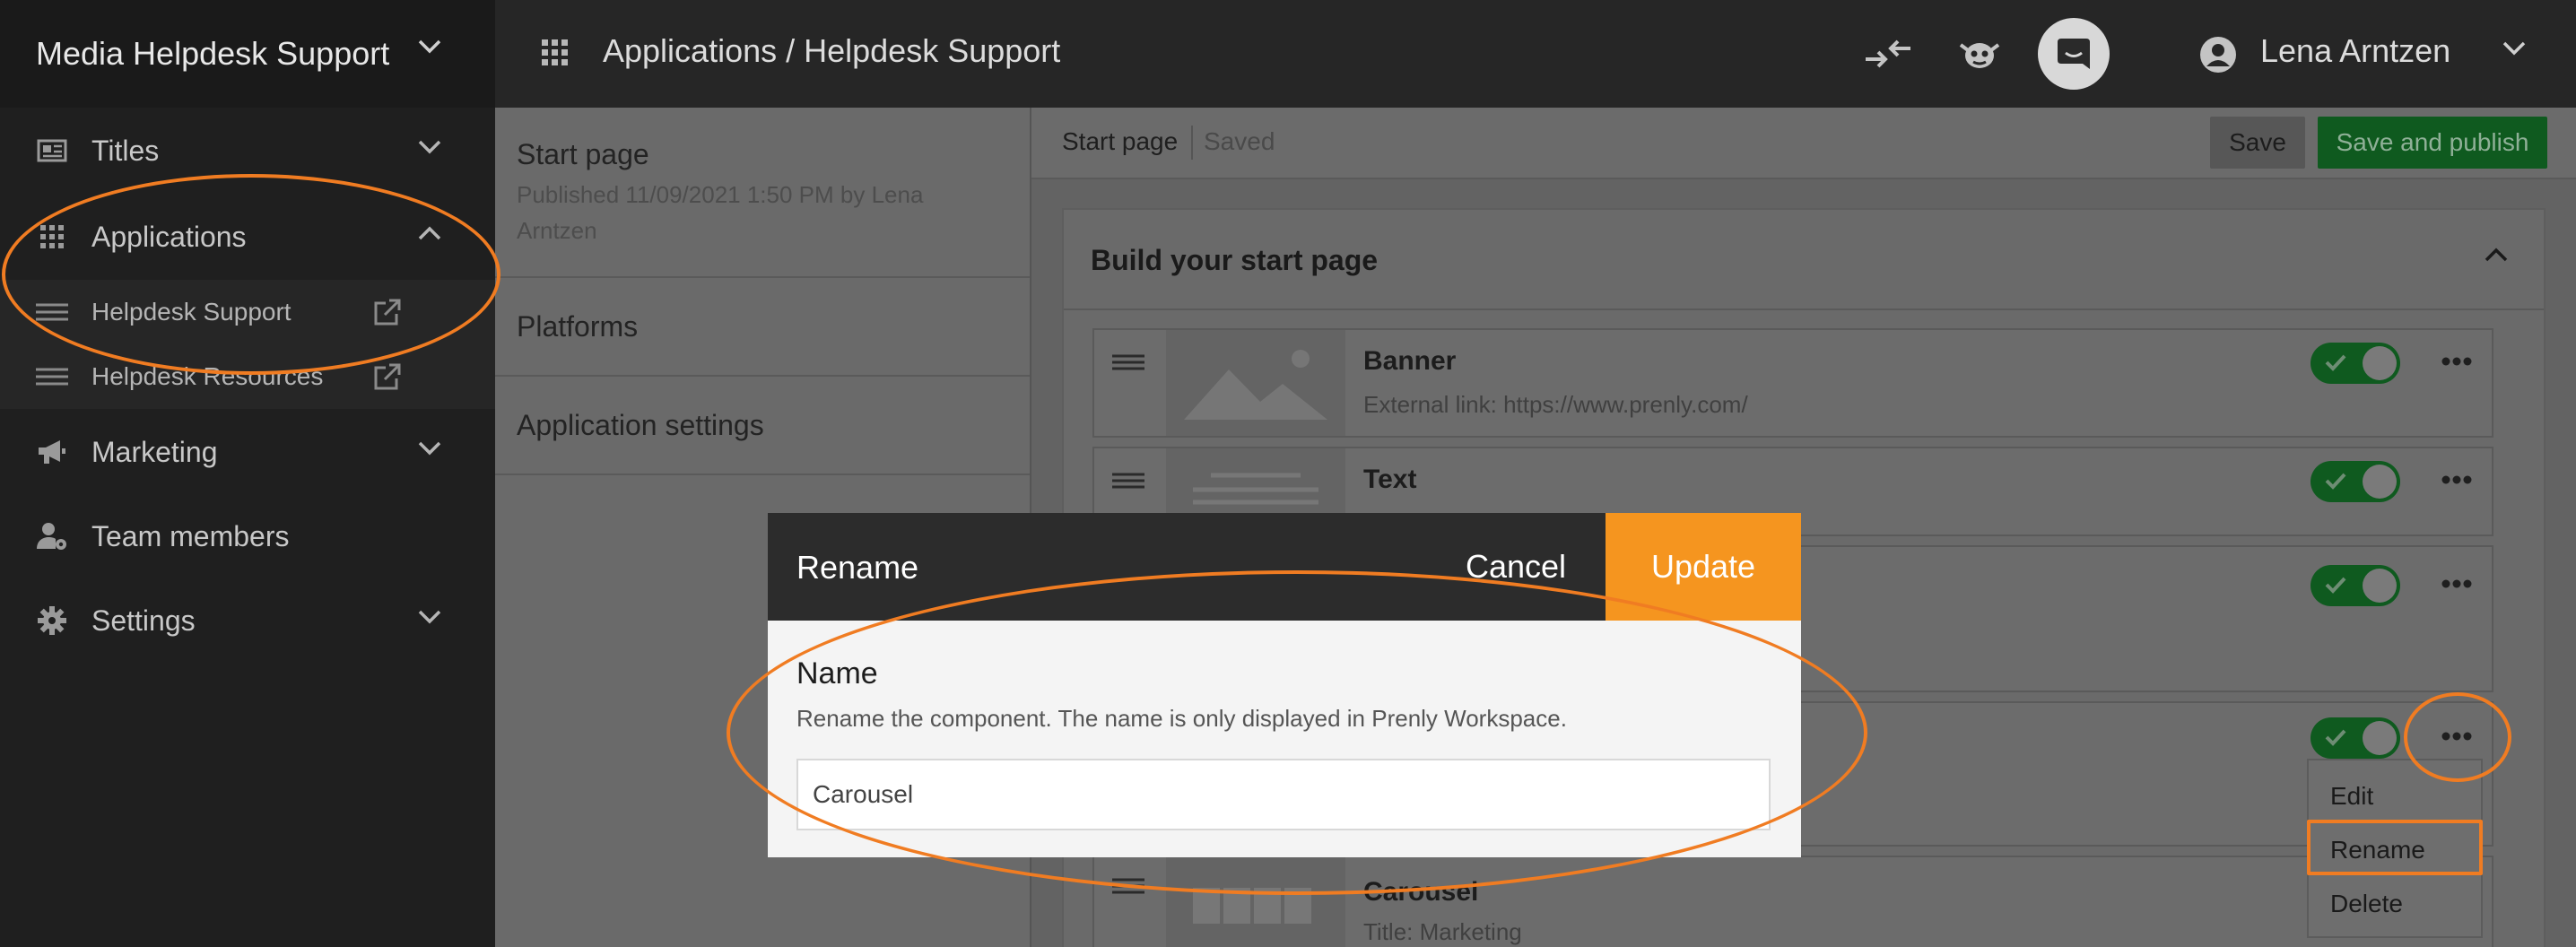 Image resolution: width=2576 pixels, height=947 pixels. I want to click on component-title: Banner, so click(1410, 361).